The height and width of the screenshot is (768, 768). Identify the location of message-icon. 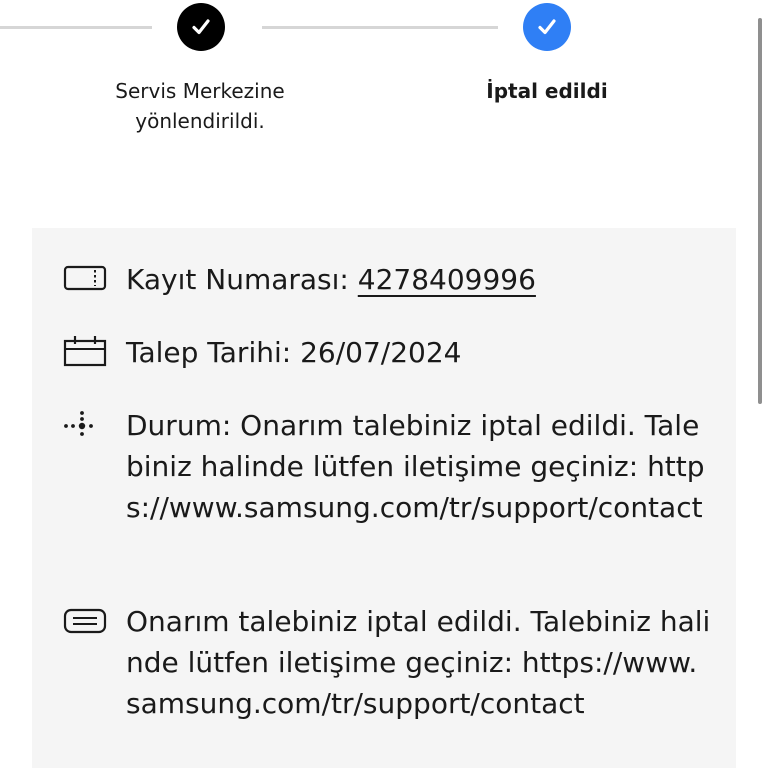
(85, 621).